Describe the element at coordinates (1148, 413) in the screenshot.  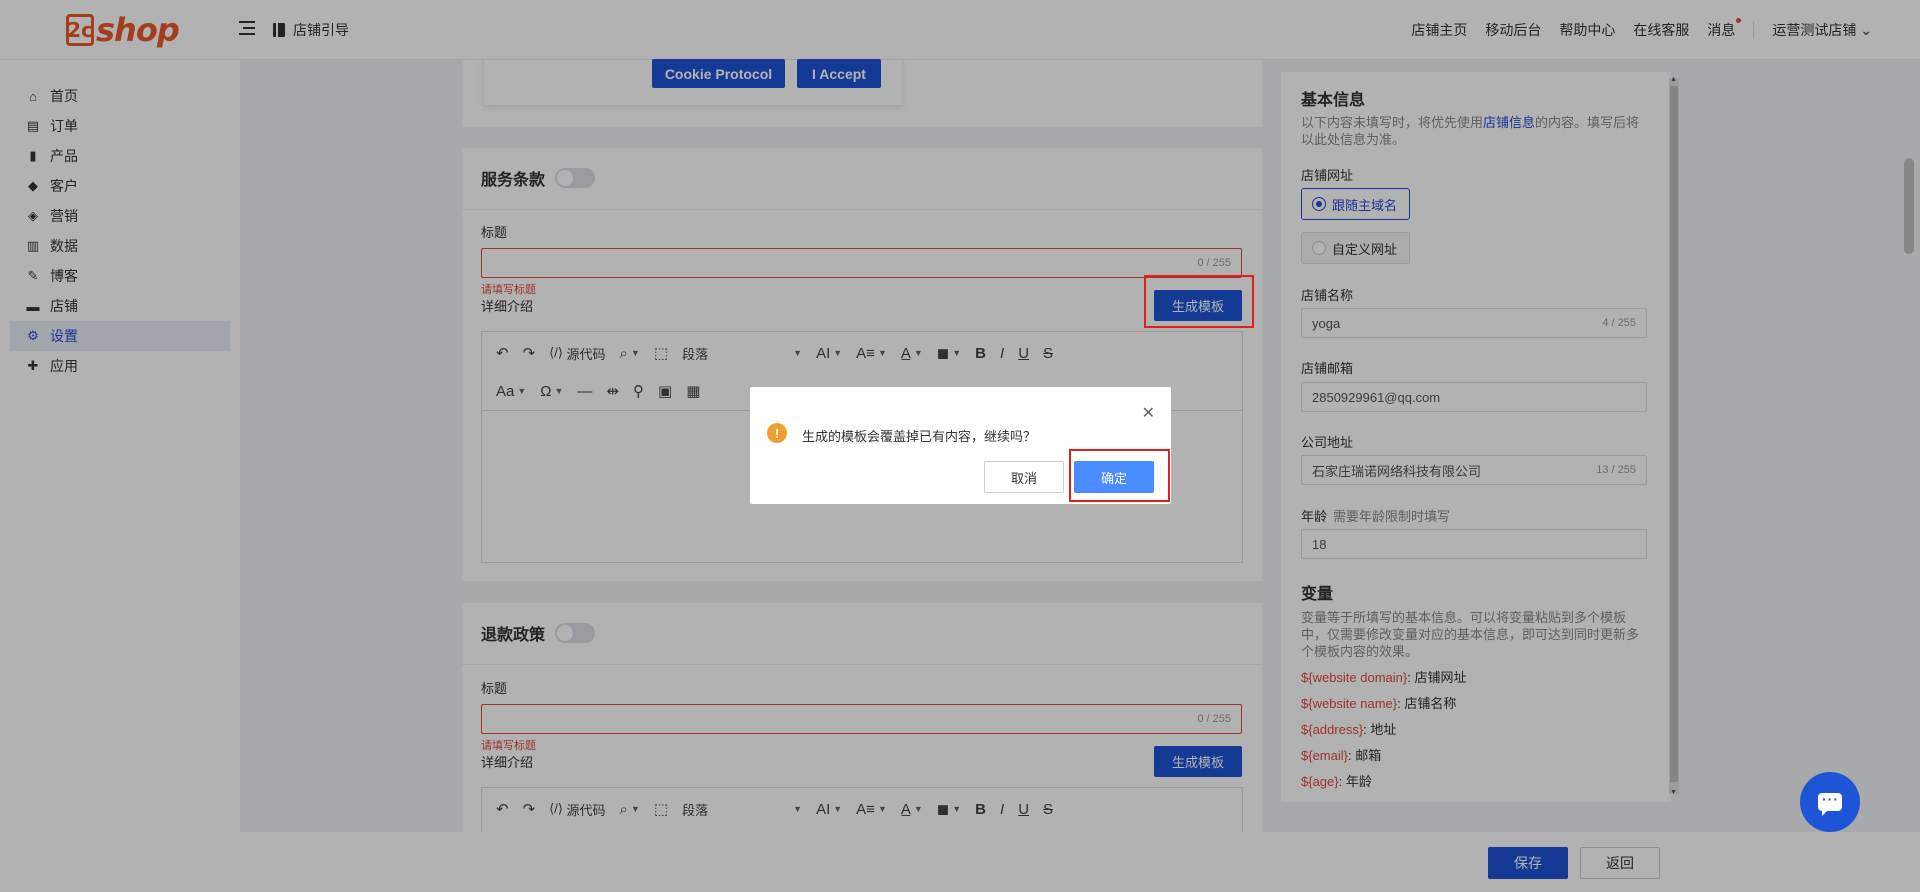
I see `close-icon: ✕` at that location.